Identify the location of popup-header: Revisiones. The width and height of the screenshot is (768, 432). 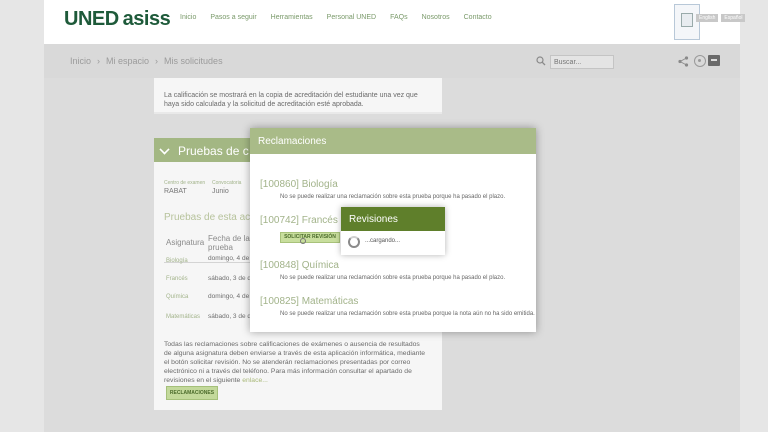
(393, 219).